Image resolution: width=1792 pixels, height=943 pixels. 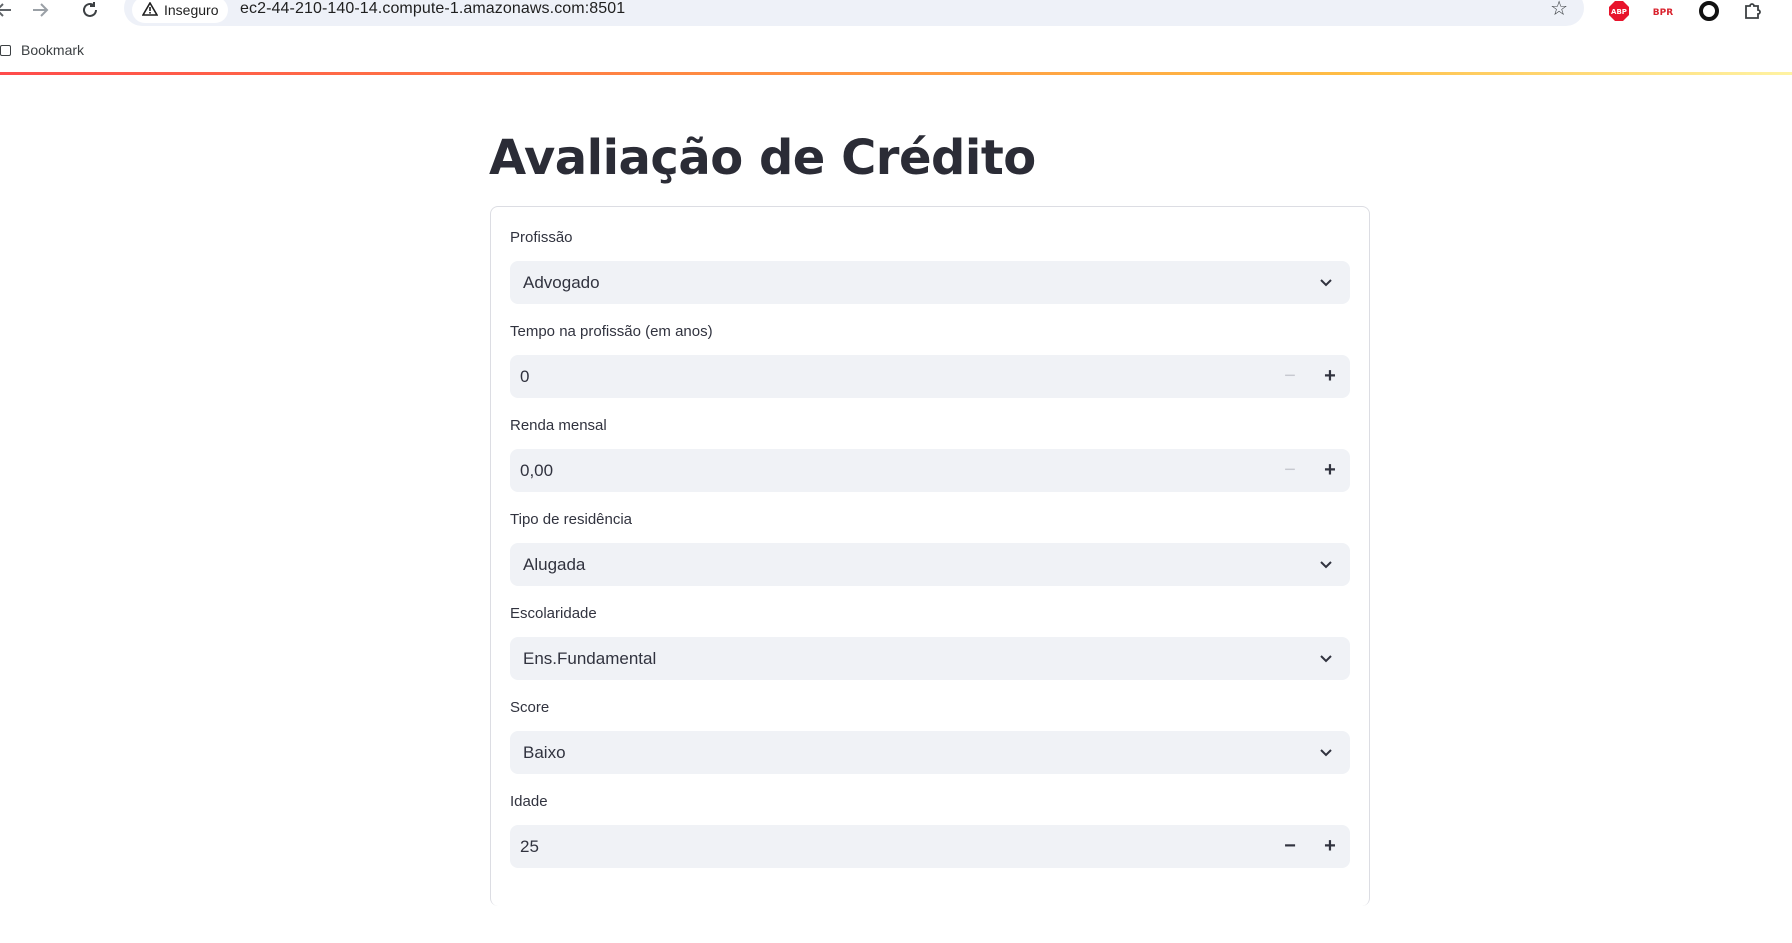 I want to click on bookmarks-bar: Bookmark, so click(x=42, y=50).